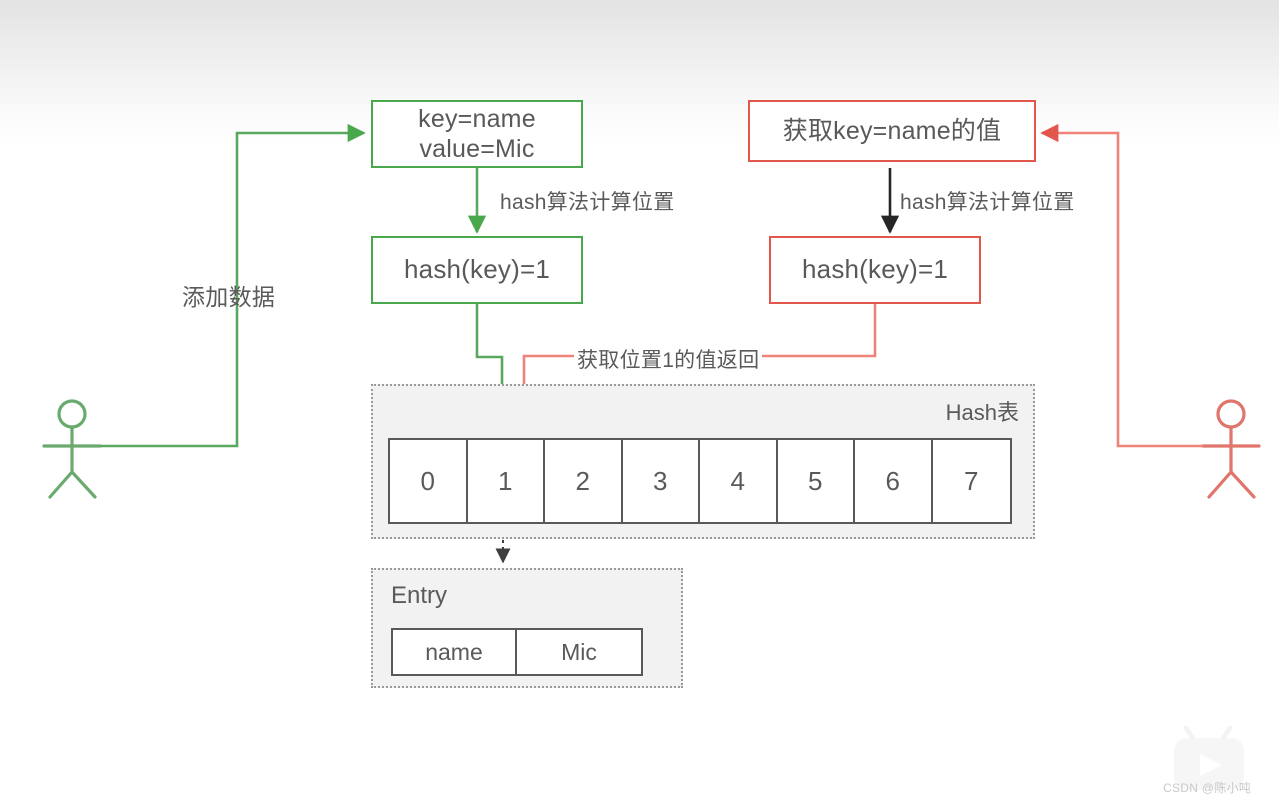  Describe the element at coordinates (72, 449) in the screenshot. I see `actor-put-icon` at that location.